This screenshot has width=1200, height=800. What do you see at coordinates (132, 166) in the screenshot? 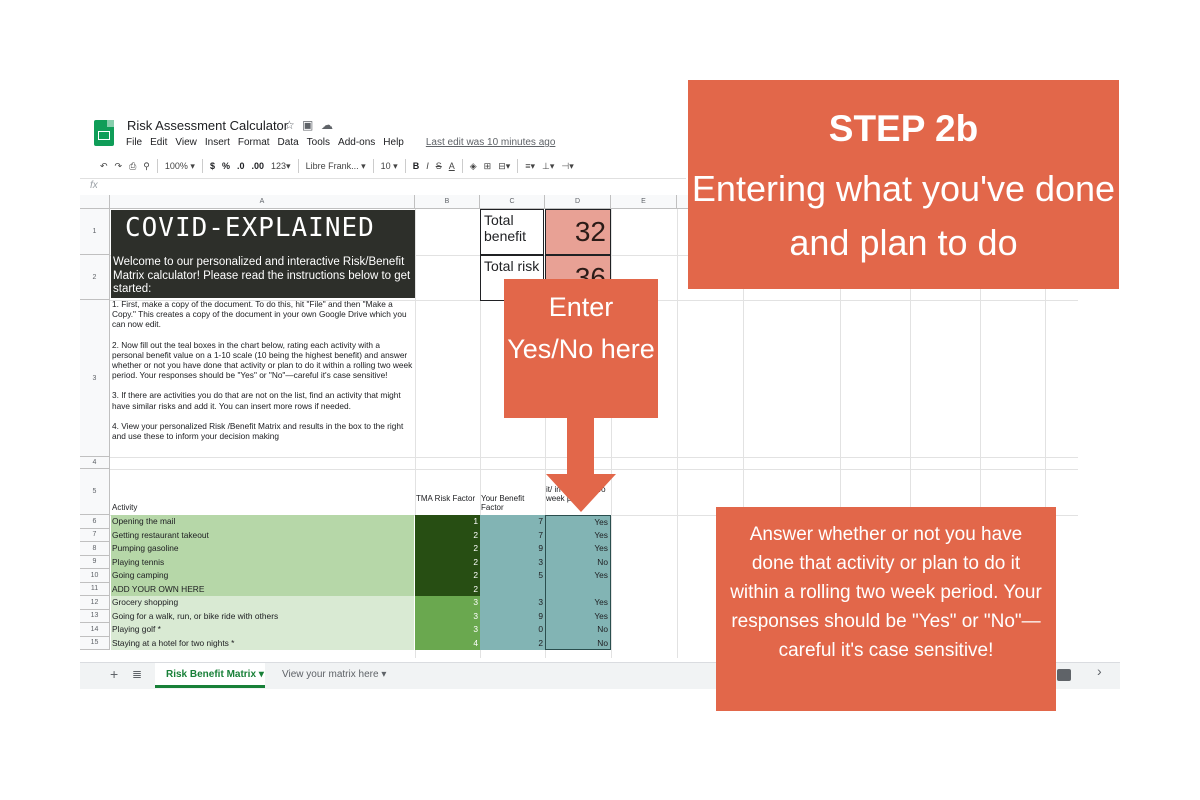
I see `print-icon: ⎙` at bounding box center [132, 166].